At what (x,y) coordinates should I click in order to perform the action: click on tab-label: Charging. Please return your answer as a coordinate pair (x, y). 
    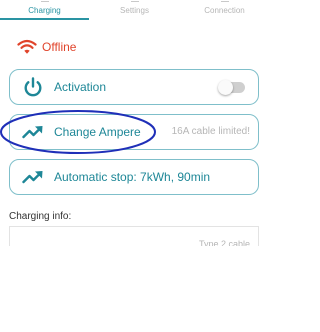
    Looking at the image, I should click on (44, 10).